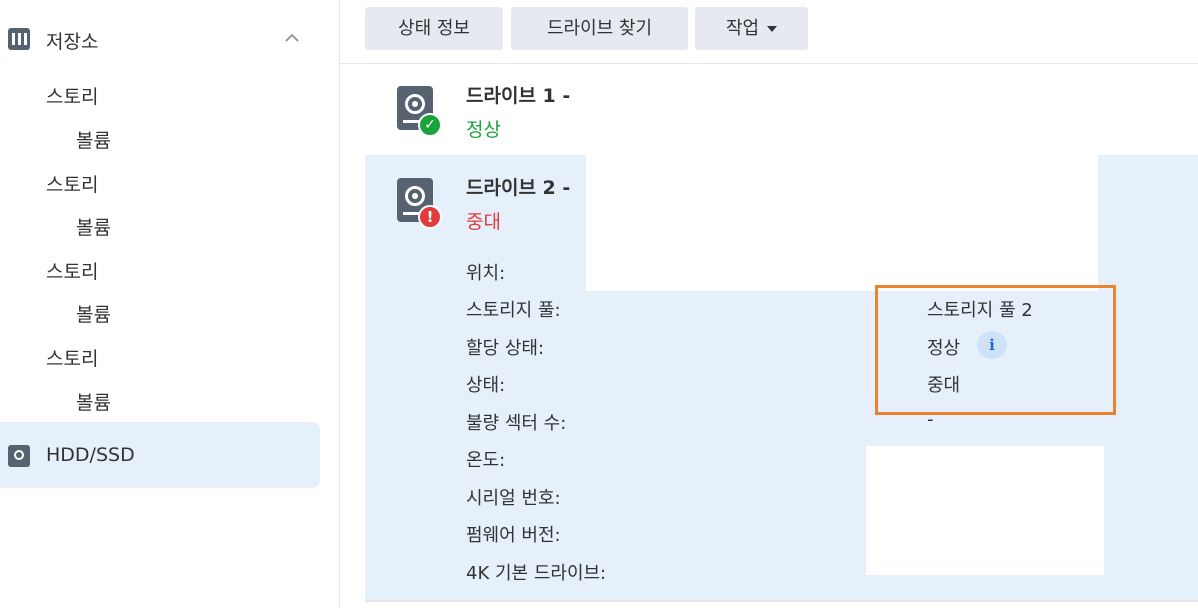  I want to click on caret-down-icon, so click(772, 29).